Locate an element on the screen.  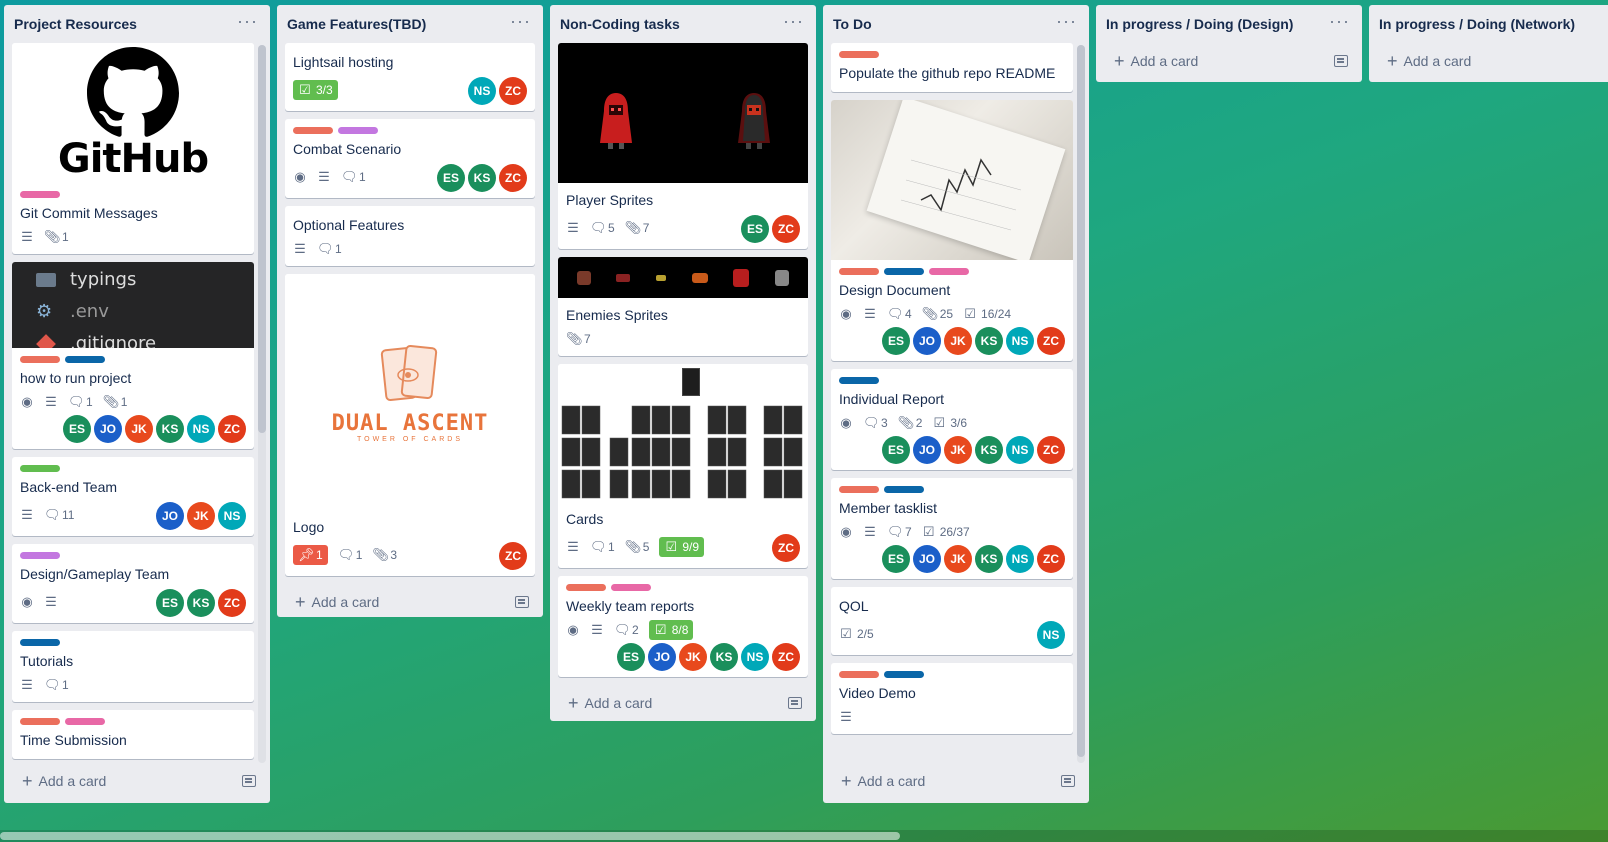
list-header: In progress / Doing (Network) is located at coordinates (1488, 24).